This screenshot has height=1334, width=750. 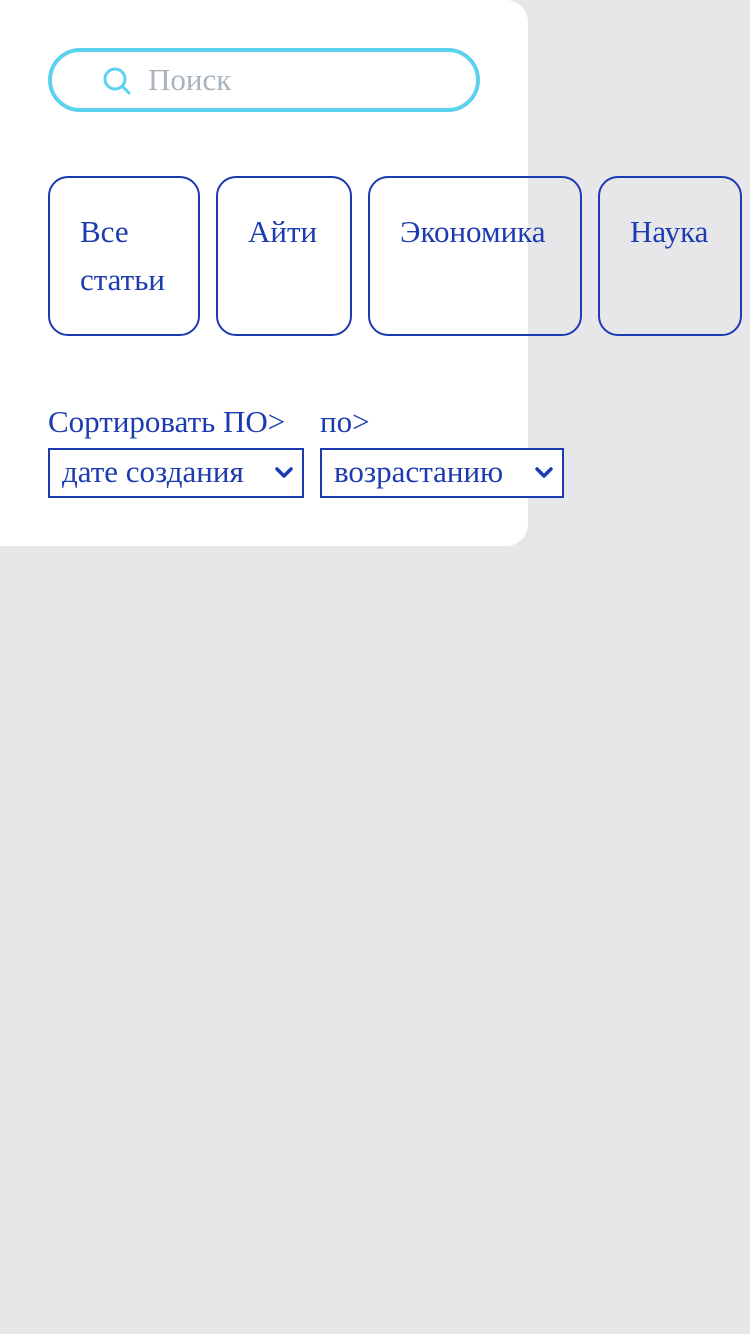 What do you see at coordinates (419, 471) in the screenshot?
I see `sort-order-value: возрастанию` at bounding box center [419, 471].